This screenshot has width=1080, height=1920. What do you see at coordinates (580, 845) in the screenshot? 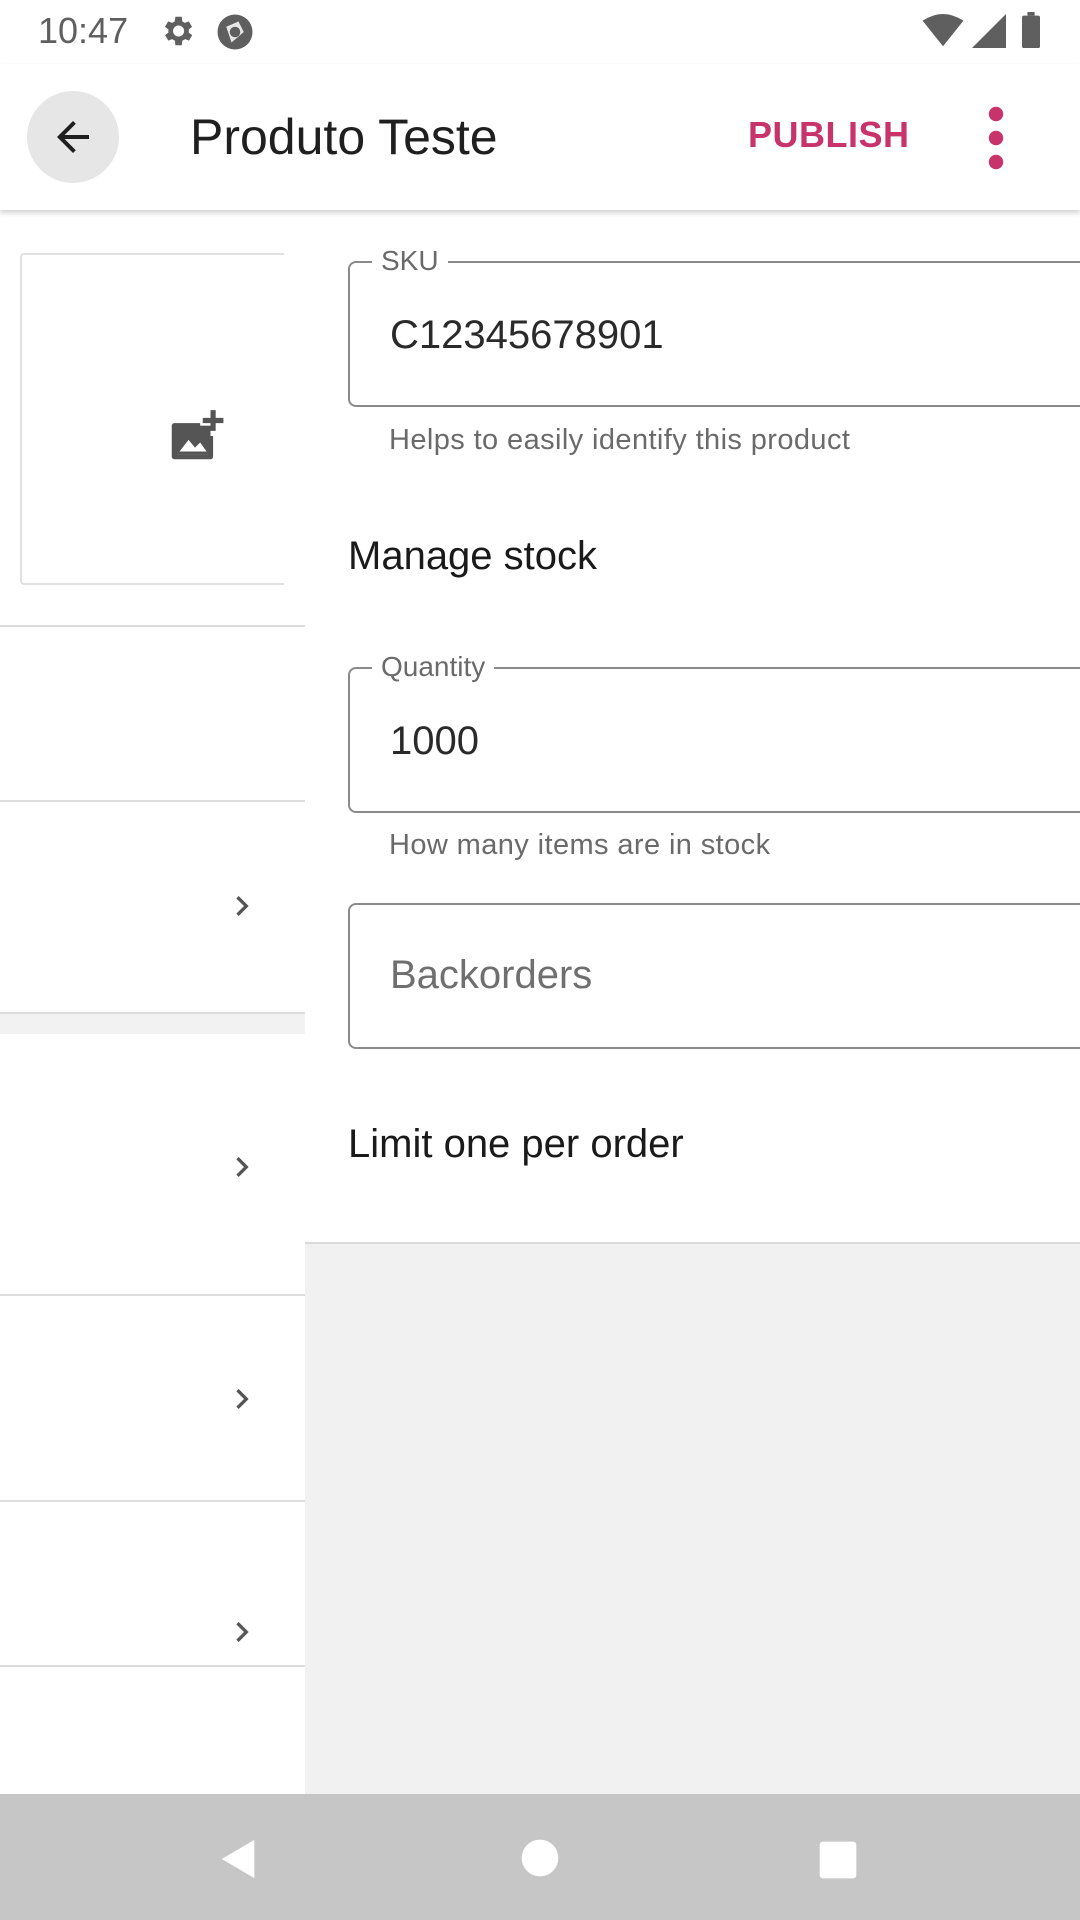
I see `quantity-helper-text: How many items are in stock` at bounding box center [580, 845].